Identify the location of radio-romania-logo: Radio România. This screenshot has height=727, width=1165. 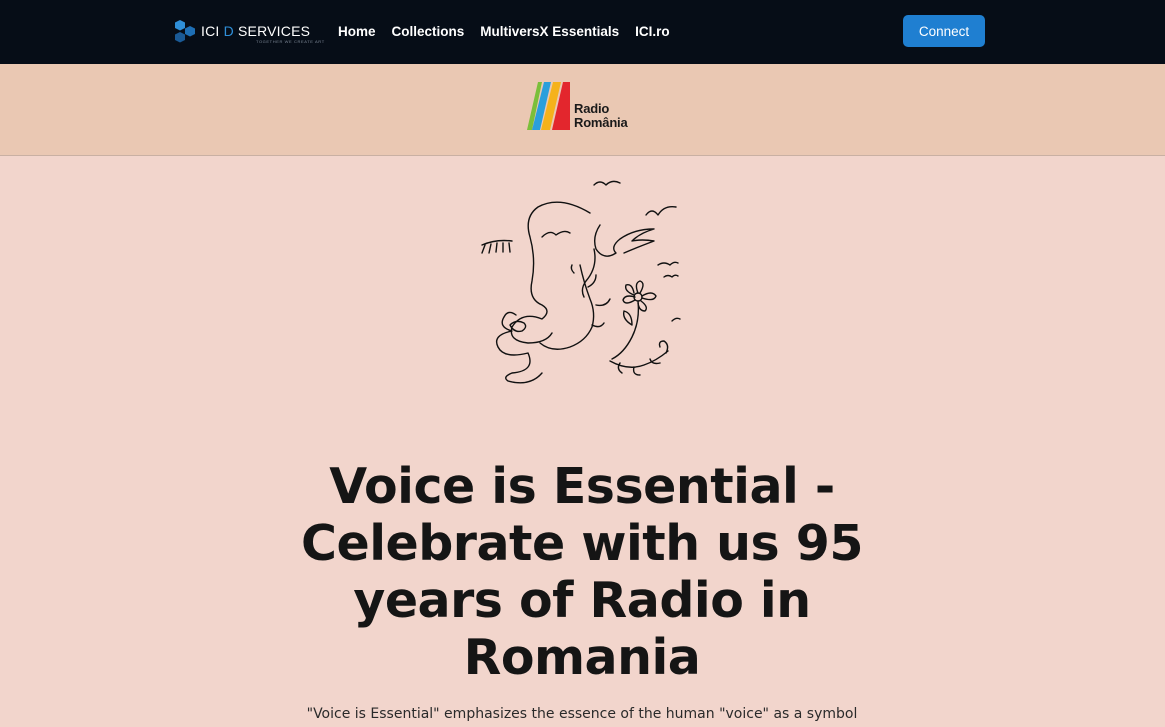
(585, 106).